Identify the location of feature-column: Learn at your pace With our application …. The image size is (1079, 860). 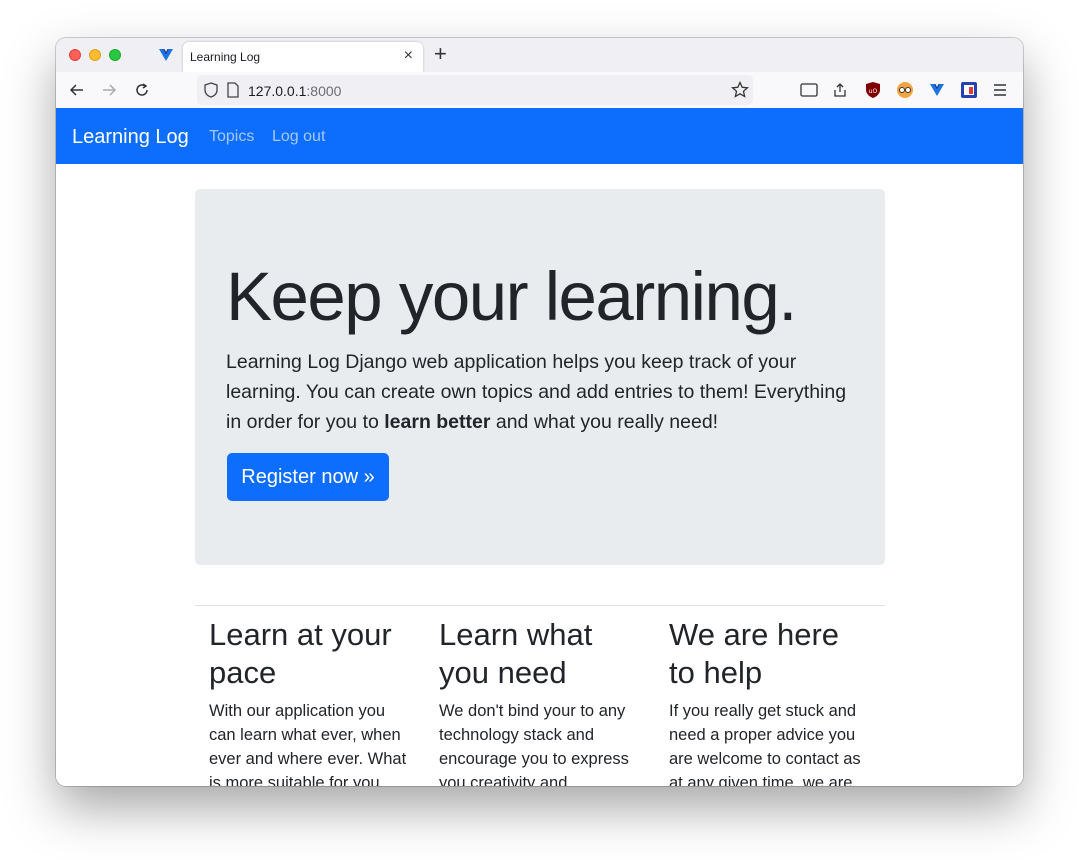
(309, 701).